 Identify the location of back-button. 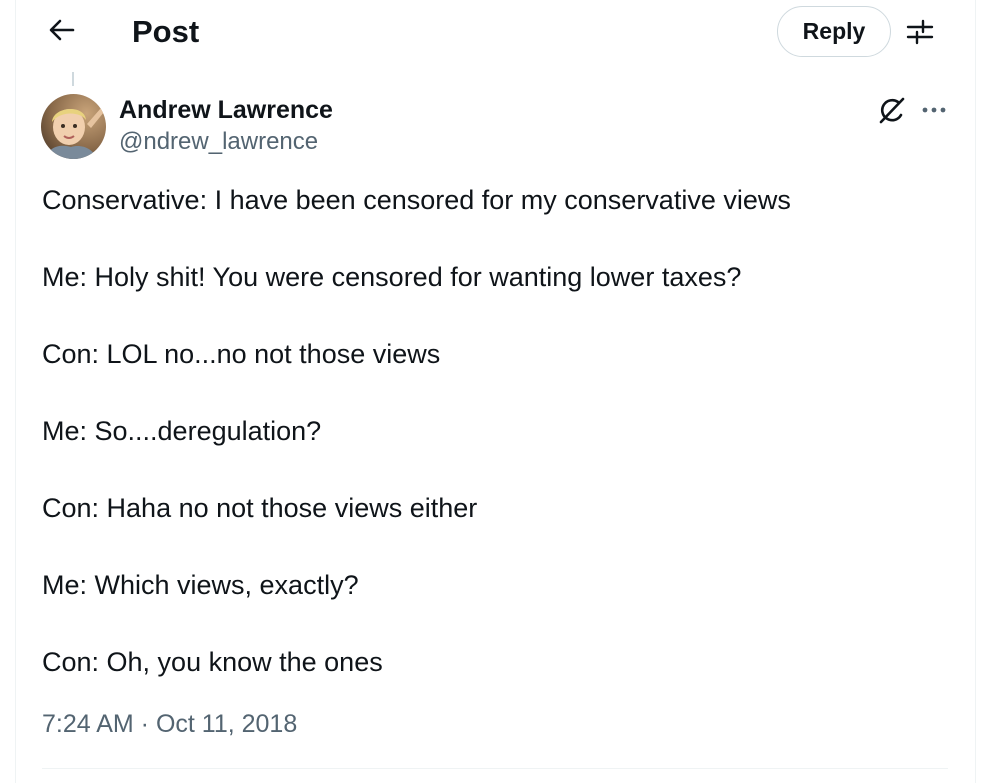
(62, 30).